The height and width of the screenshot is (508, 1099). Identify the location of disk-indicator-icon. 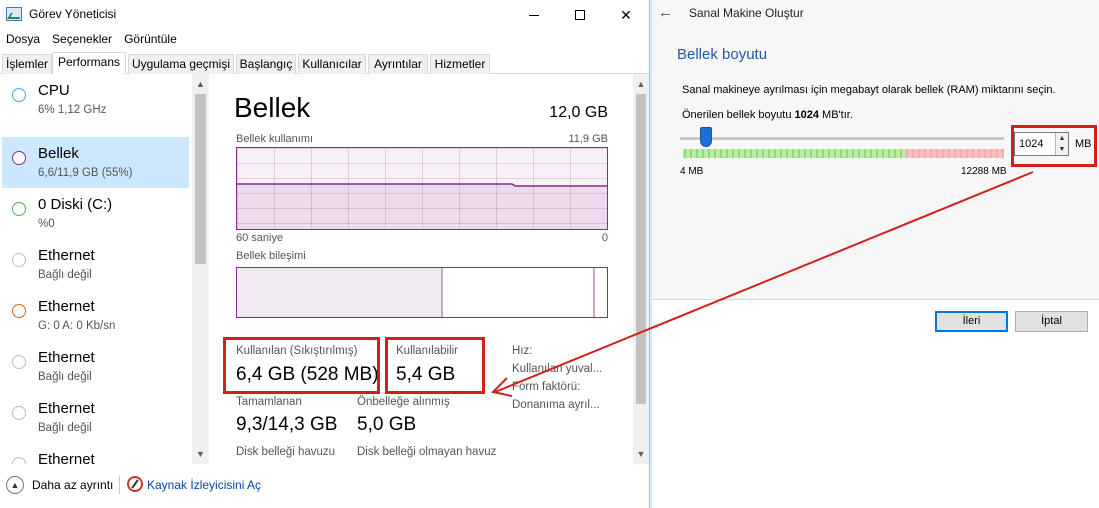
(19, 209).